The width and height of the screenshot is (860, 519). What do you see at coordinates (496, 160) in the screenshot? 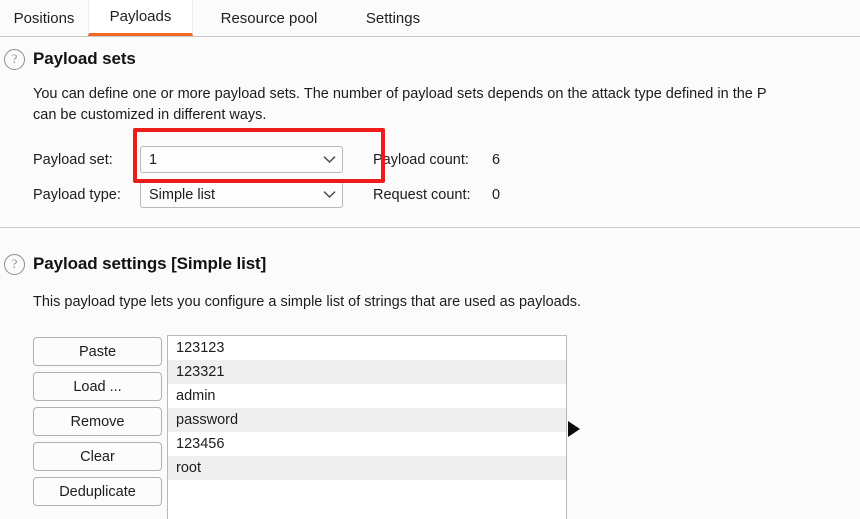
I see `payload-count-value: 6` at bounding box center [496, 160].